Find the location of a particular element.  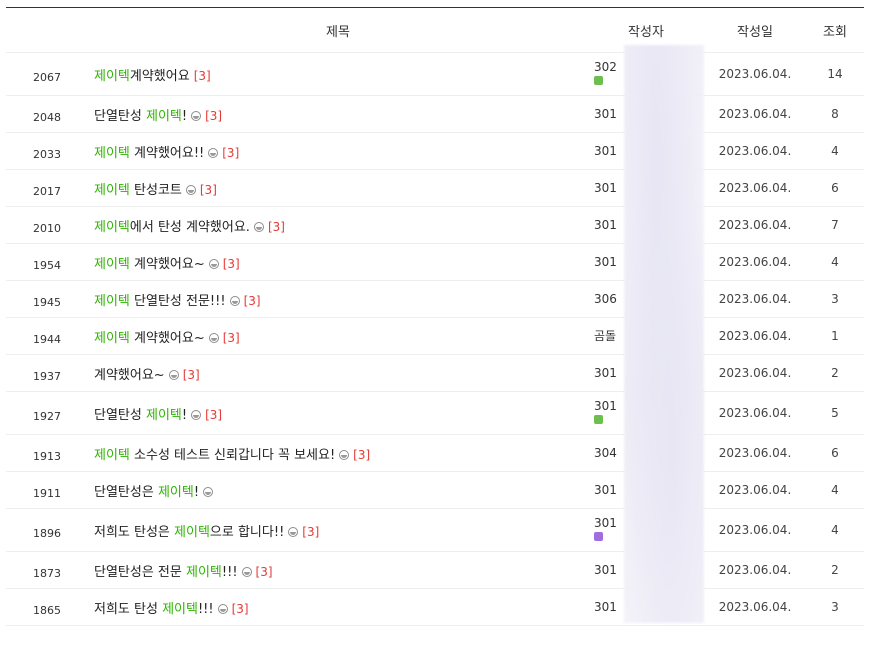

article-title-link: 단열탄성은 제이텍! is located at coordinates (146, 492).